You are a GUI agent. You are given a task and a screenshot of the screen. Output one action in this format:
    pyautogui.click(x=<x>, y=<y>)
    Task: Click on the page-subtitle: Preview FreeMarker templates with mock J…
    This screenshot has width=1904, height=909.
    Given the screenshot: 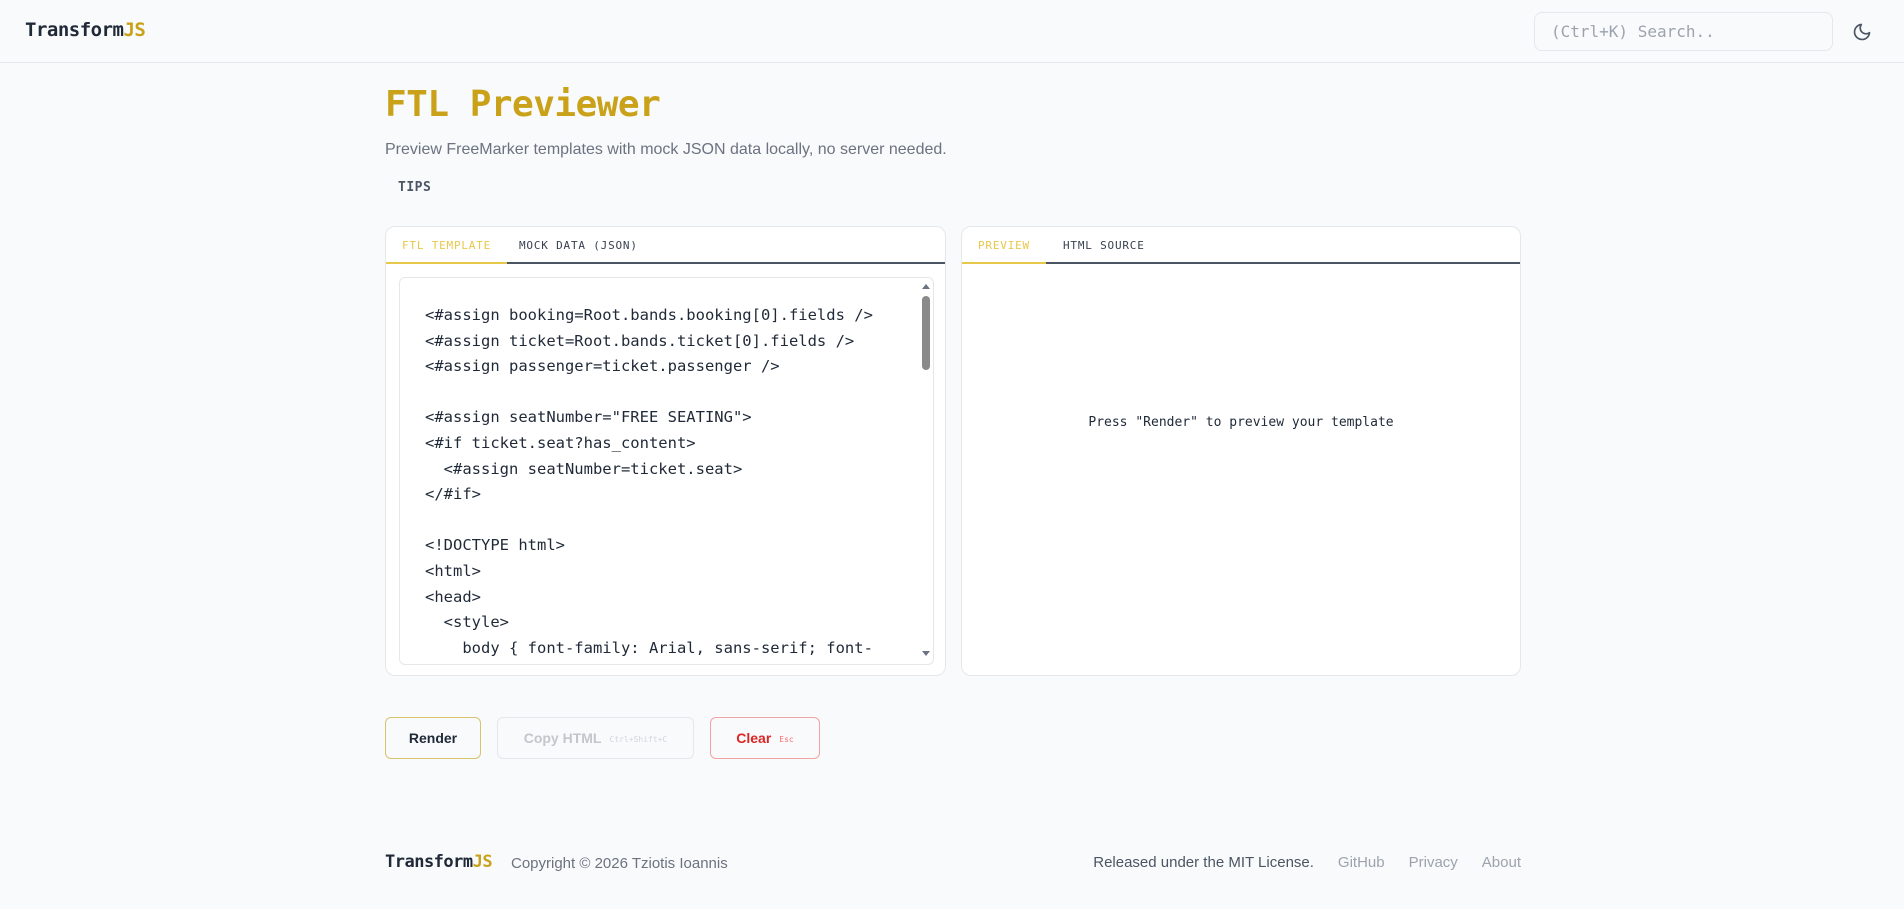 What is the action you would take?
    pyautogui.click(x=666, y=149)
    